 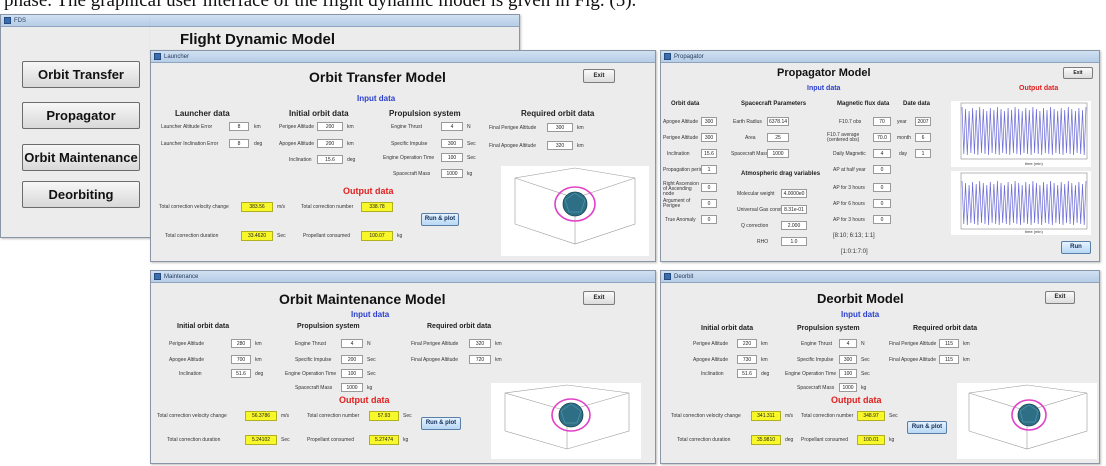 I want to click on perigee-altitude-field: 200, so click(x=330, y=126).